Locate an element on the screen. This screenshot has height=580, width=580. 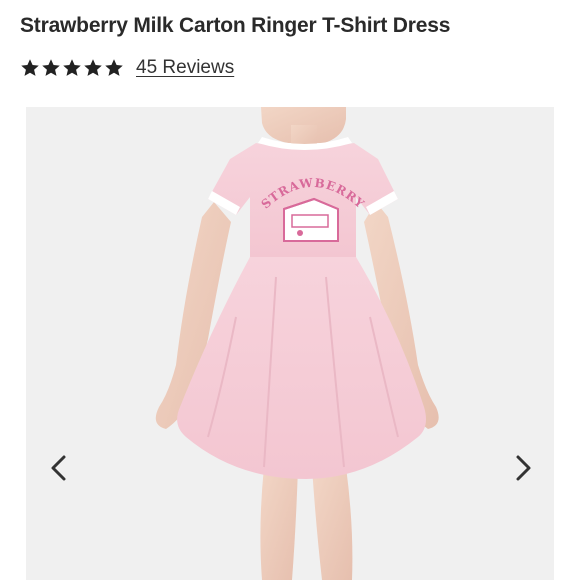
next-image-button is located at coordinates (524, 468).